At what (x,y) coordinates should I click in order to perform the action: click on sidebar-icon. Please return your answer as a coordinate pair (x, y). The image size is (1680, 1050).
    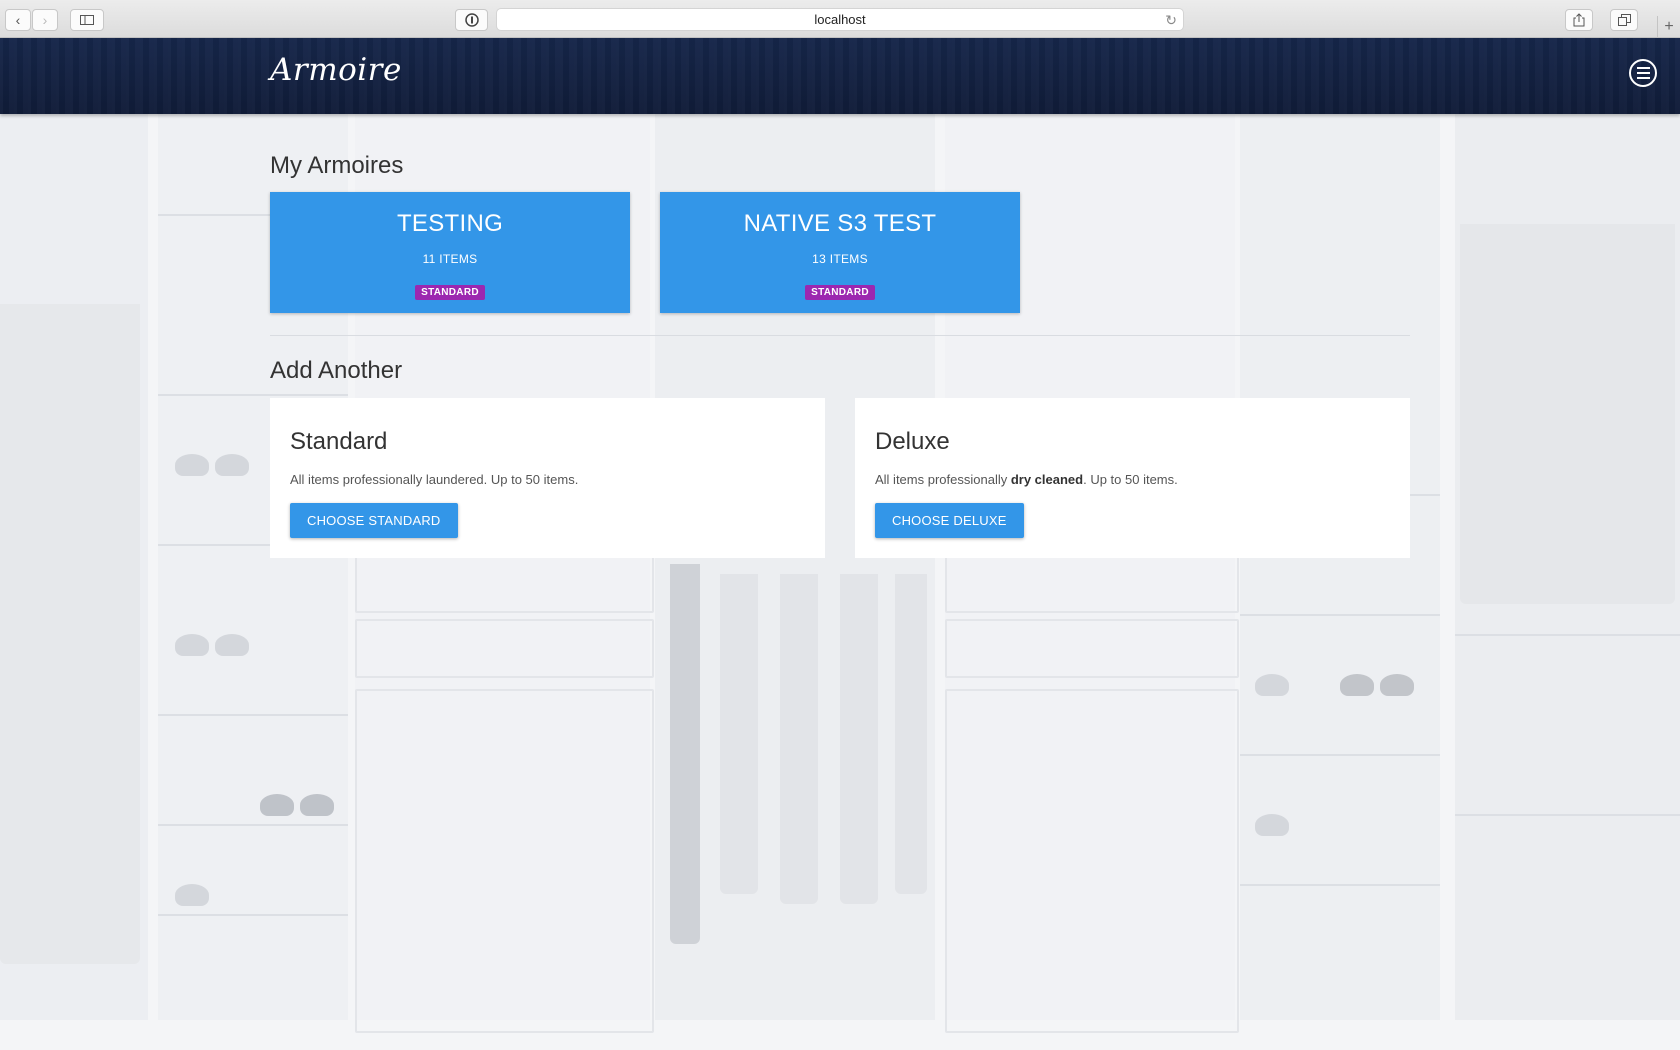
    Looking at the image, I should click on (87, 20).